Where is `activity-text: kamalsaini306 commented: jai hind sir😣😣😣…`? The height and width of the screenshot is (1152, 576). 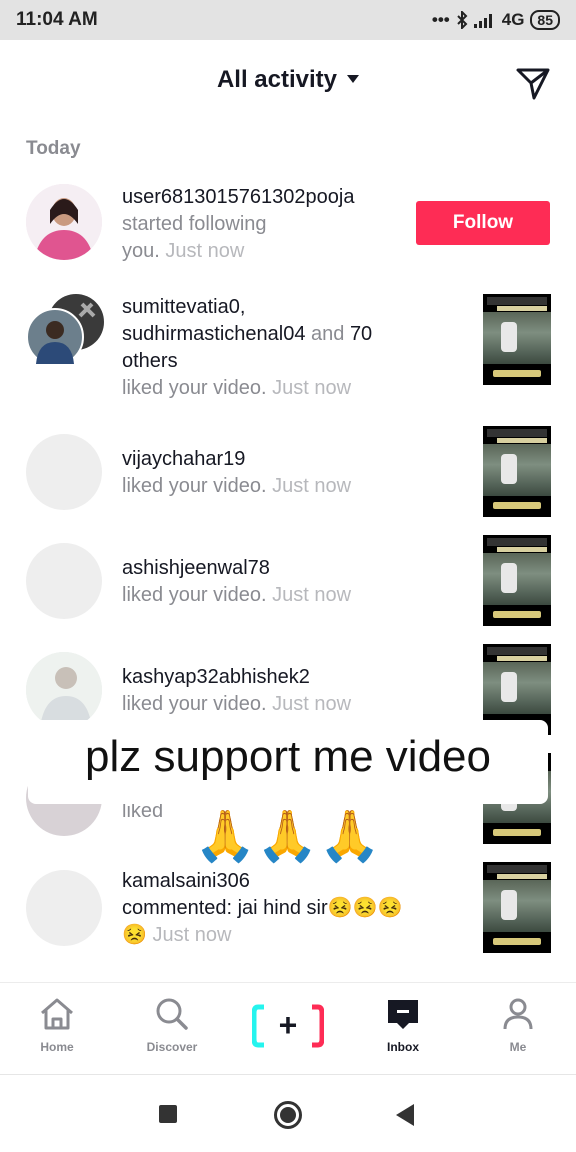
activity-text: kamalsaini306 commented: jai hind sir😣😣😣… is located at coordinates (262, 908).